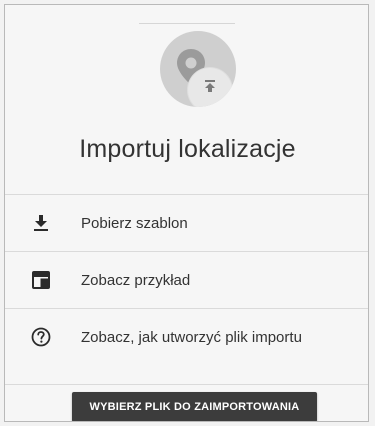 The height and width of the screenshot is (426, 375). Describe the element at coordinates (194, 406) in the screenshot. I see `choose-file-to-import-button: WYBIERZ PLIK DO ZAIMPORTOWANIA` at that location.